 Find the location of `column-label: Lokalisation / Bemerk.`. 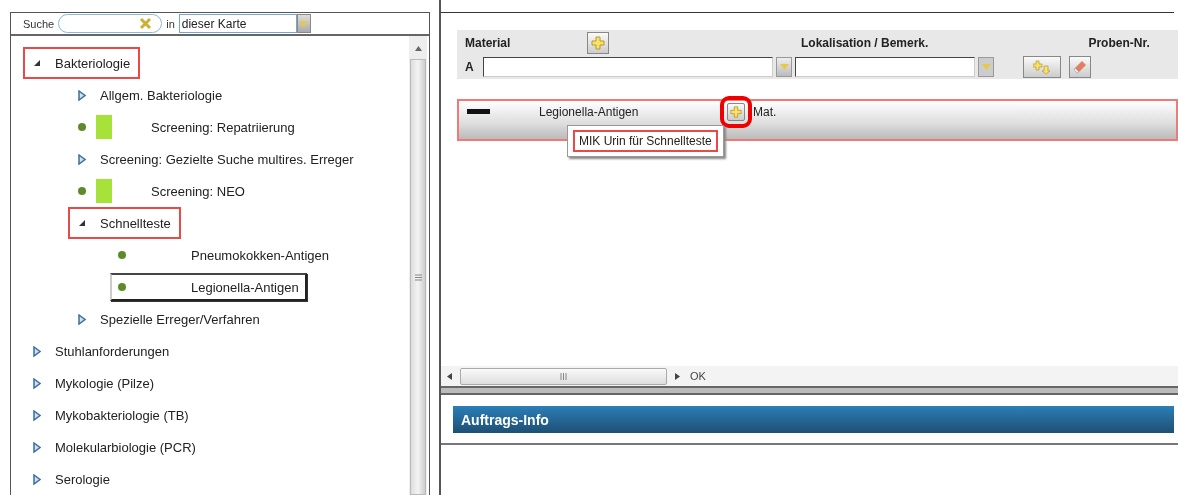

column-label: Lokalisation / Bemerk. is located at coordinates (865, 43).